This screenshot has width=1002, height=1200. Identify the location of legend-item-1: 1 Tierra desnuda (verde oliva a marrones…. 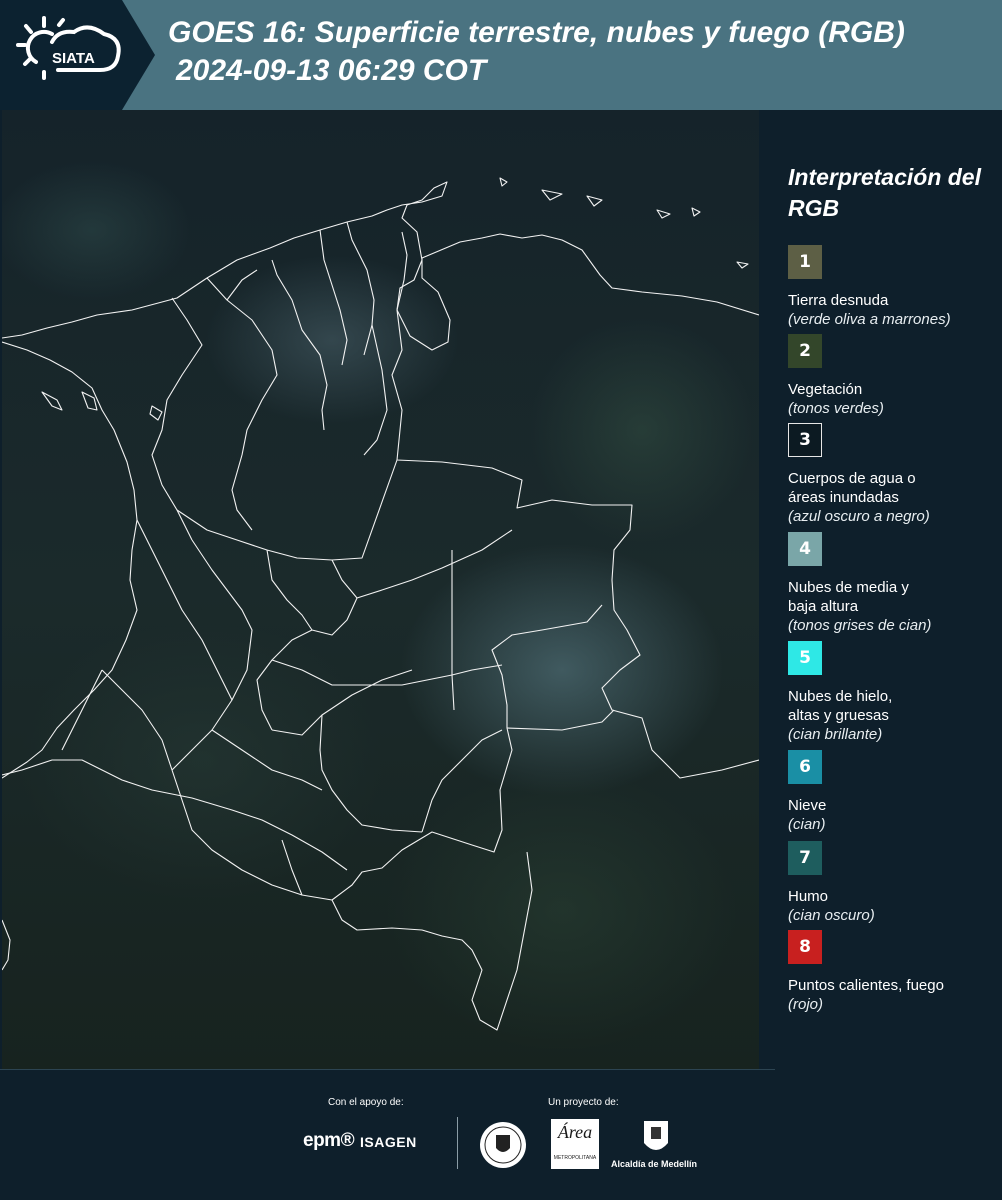
(893, 287).